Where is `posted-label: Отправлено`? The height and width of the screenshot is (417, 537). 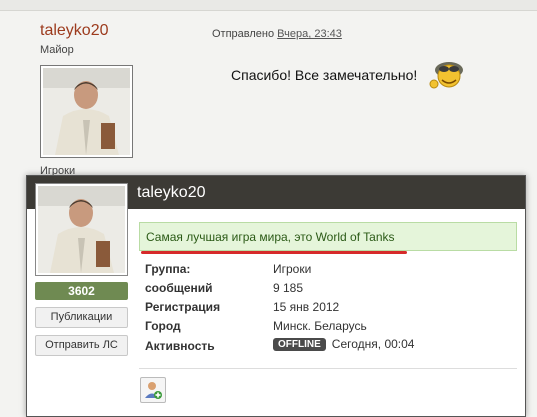
posted-label: Отправлено is located at coordinates (243, 34).